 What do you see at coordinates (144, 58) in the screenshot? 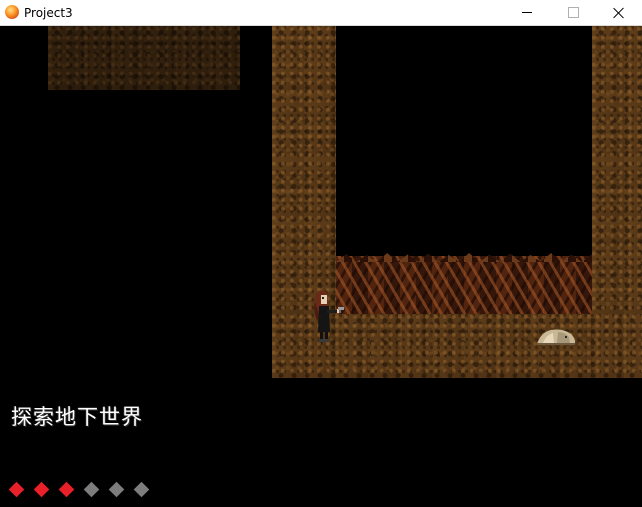
I see `dirt-block-upper-left` at bounding box center [144, 58].